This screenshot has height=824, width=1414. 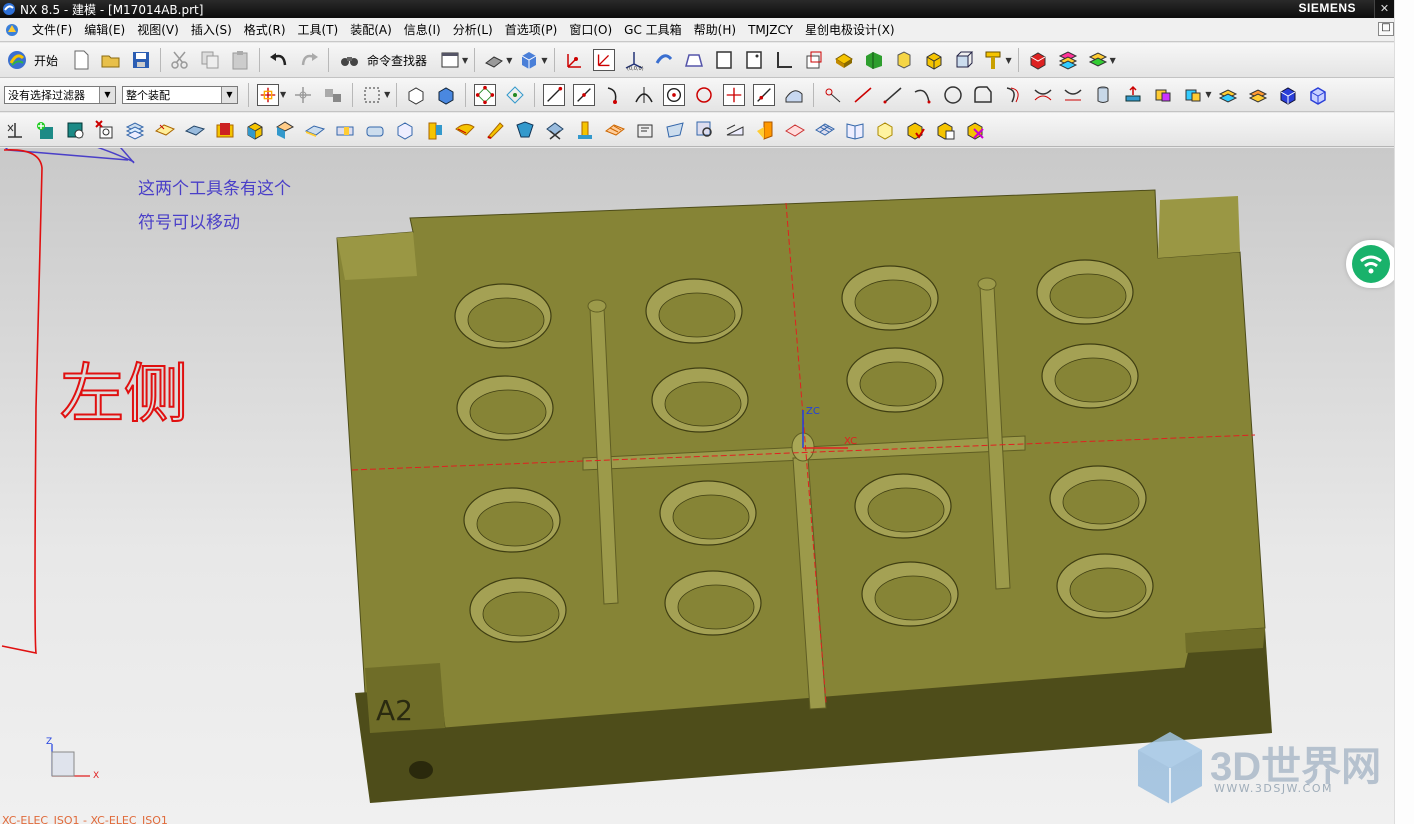 I want to click on boolean-icon, so click(x=904, y=60).